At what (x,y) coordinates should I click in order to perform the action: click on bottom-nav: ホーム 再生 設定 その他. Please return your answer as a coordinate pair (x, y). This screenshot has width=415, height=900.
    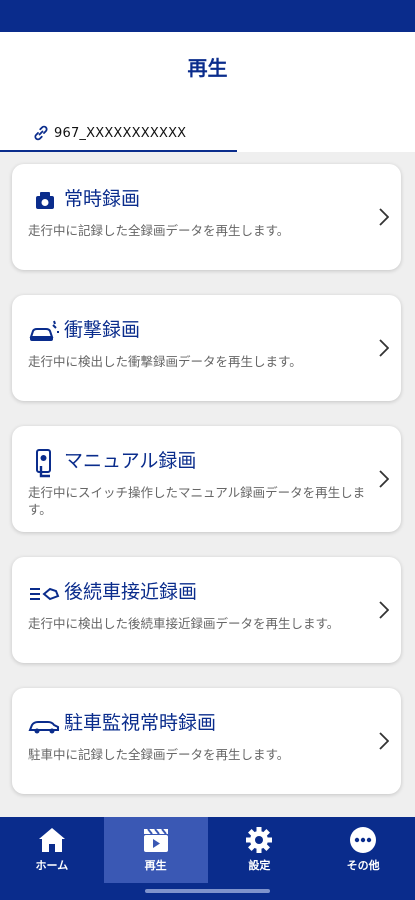
    Looking at the image, I should click on (207, 858).